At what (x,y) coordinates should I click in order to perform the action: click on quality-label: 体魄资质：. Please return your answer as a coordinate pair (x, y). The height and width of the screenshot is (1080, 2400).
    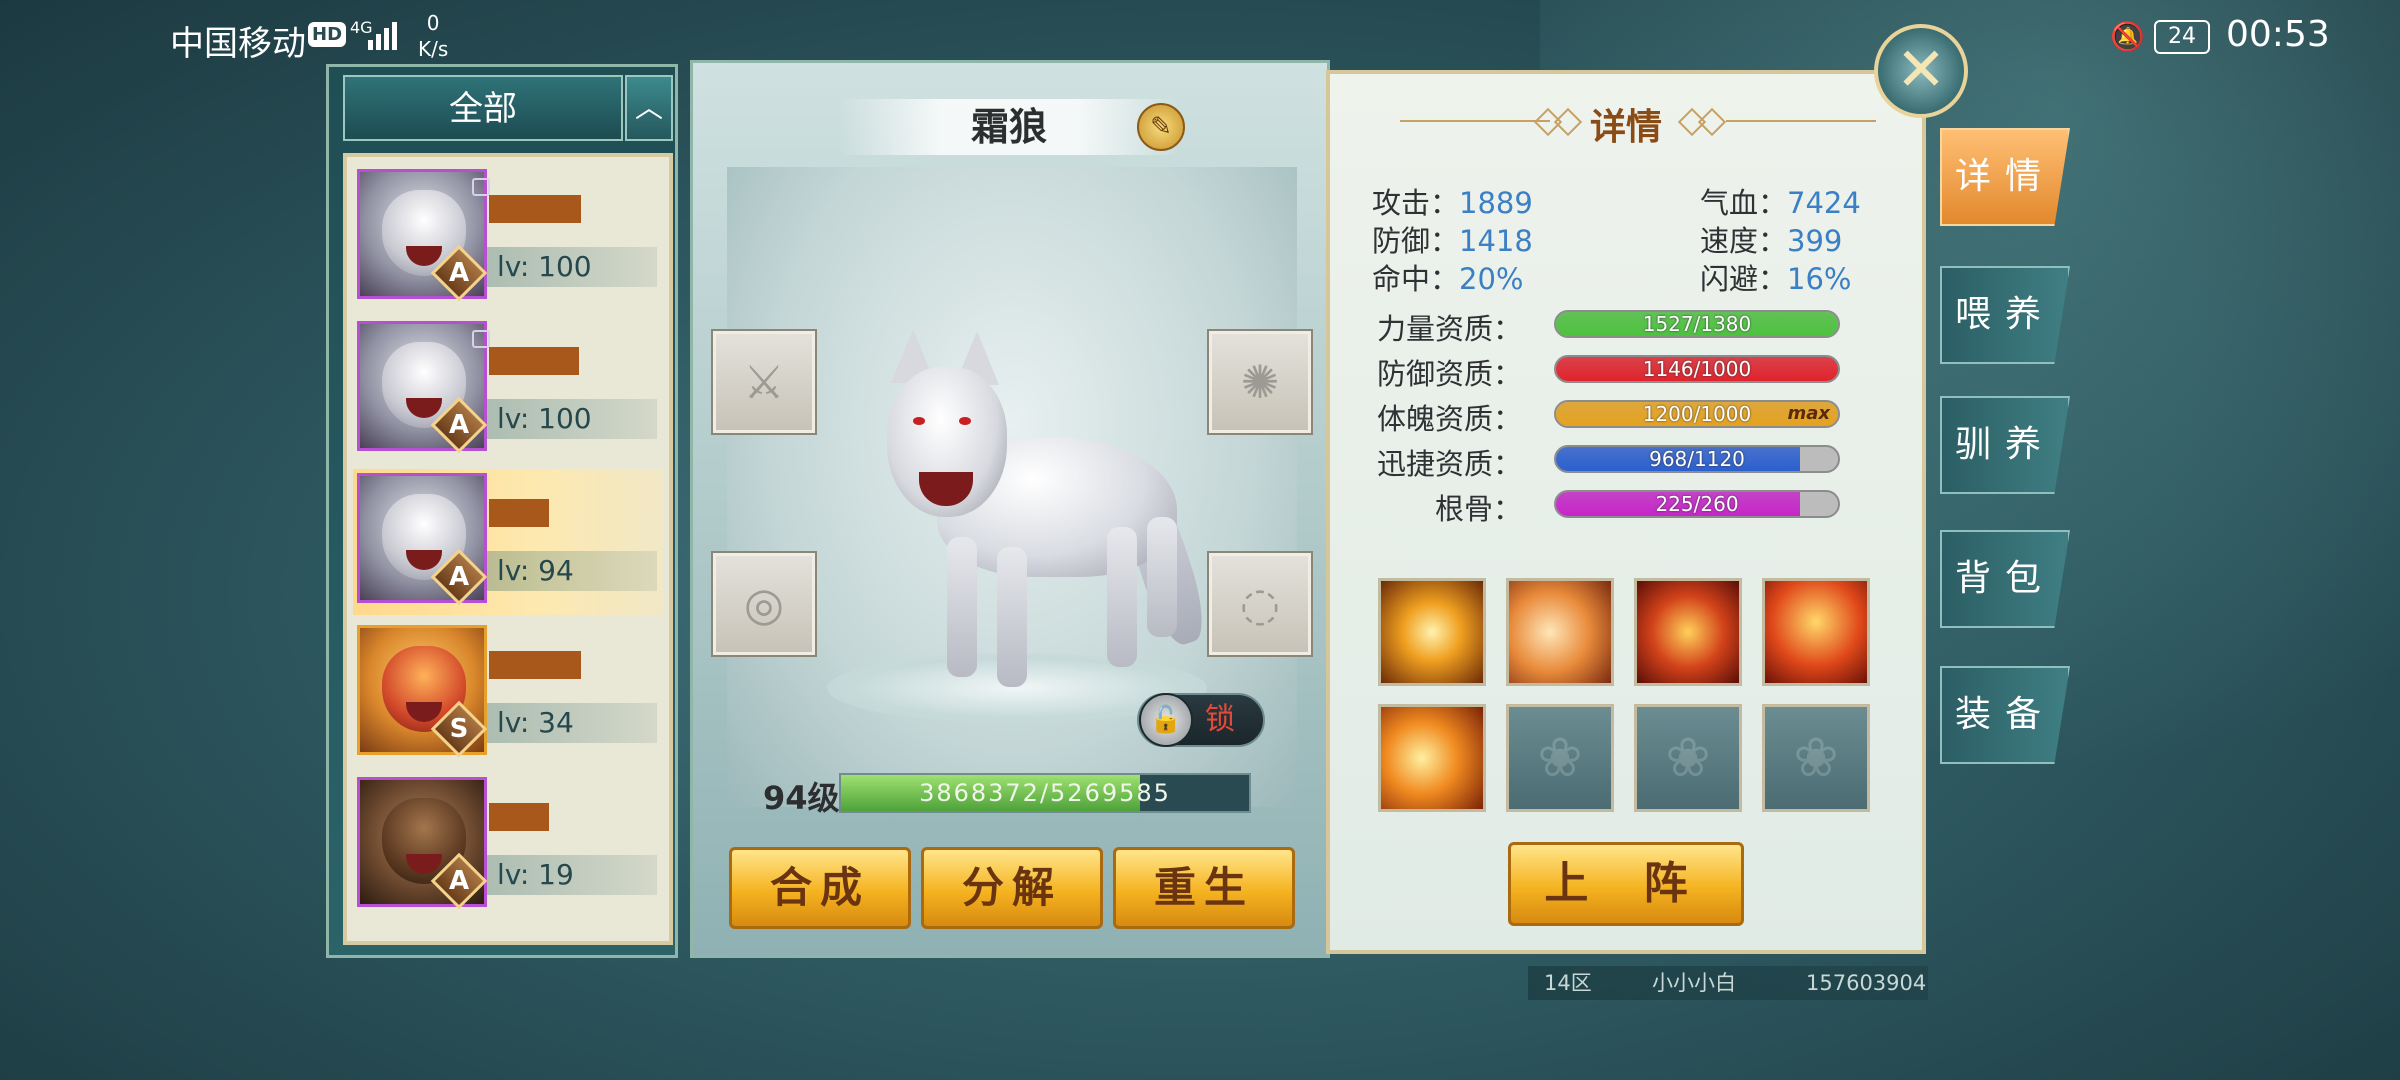
    Looking at the image, I should click on (1449, 419).